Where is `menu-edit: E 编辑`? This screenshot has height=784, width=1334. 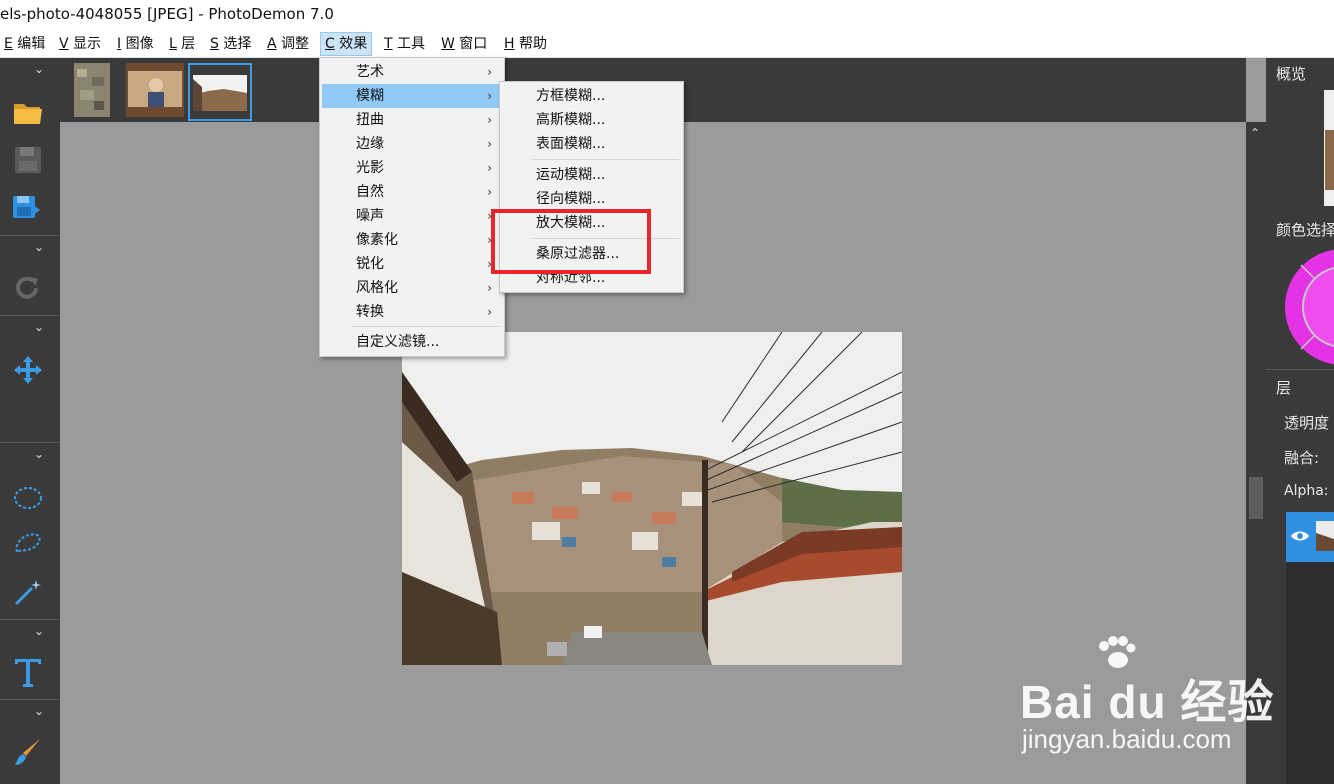 menu-edit: E 编辑 is located at coordinates (24, 44).